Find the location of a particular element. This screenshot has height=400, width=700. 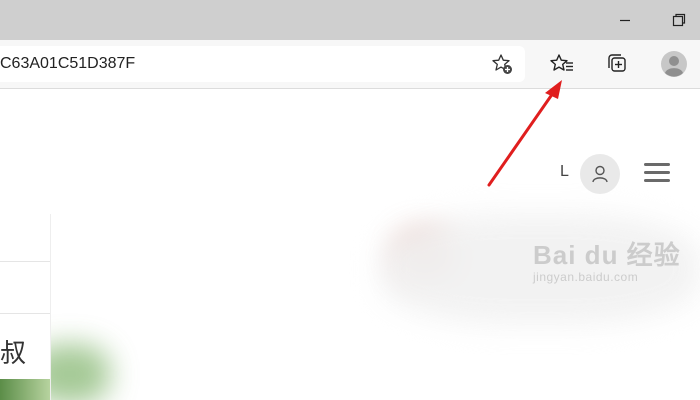

watermark-site: jingyan.baidu.com is located at coordinates (586, 277).